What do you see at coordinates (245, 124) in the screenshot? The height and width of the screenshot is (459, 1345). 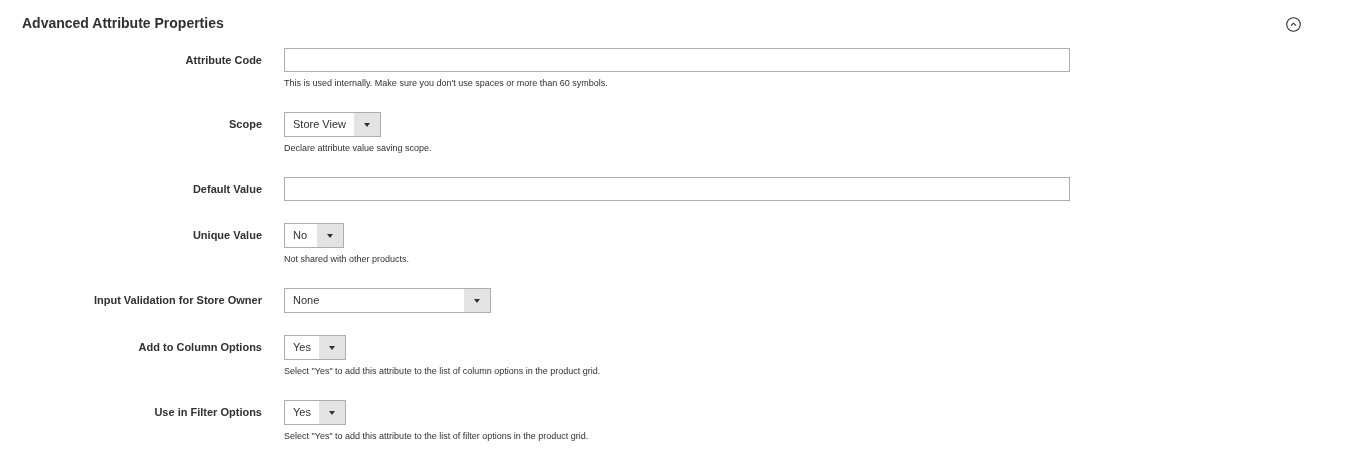 I see `field-label: Scope` at bounding box center [245, 124].